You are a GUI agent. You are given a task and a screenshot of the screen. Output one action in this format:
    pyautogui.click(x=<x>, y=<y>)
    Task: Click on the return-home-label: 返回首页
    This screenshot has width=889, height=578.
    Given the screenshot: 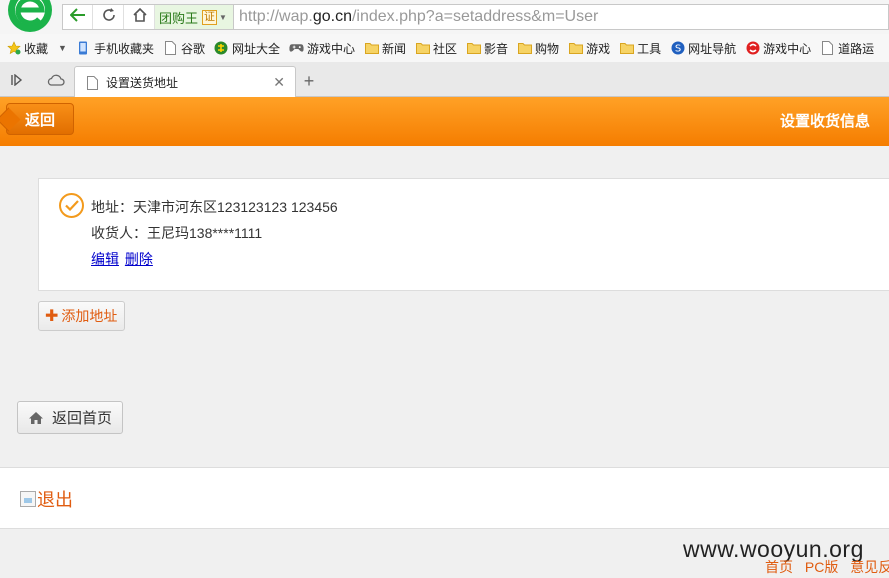 What is the action you would take?
    pyautogui.click(x=82, y=418)
    